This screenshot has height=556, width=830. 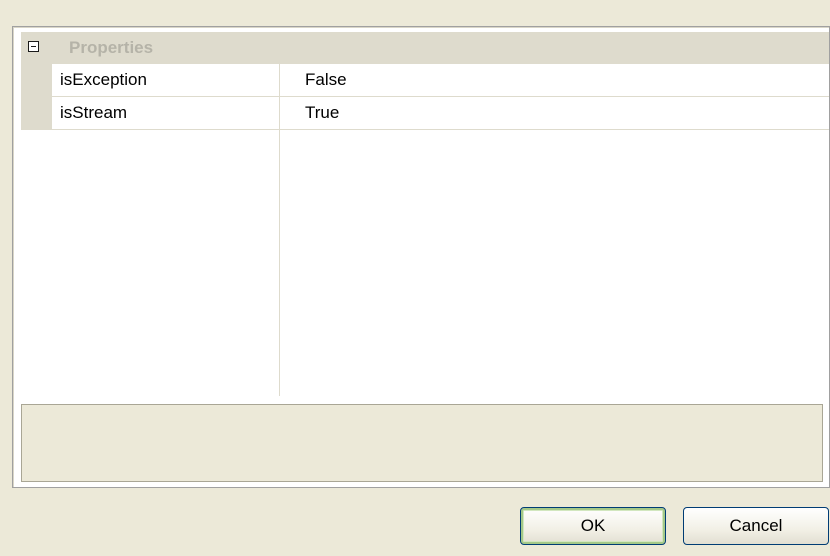 I want to click on row-gutter, so click(x=36, y=97).